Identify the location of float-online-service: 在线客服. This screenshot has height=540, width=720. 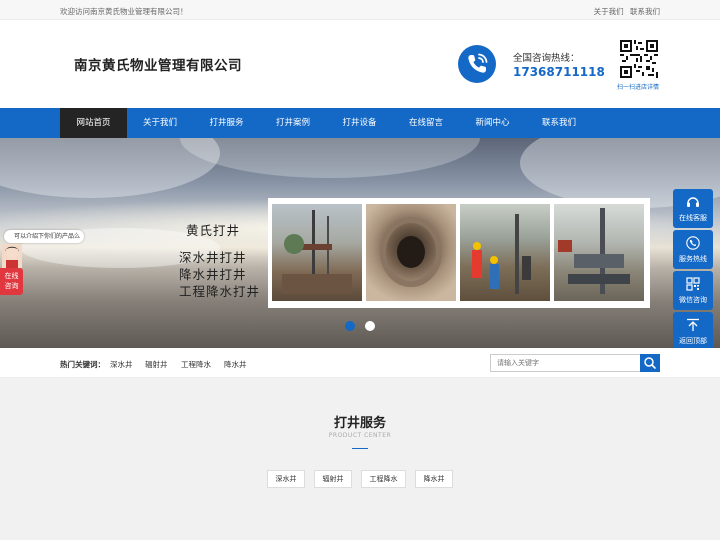
(693, 208).